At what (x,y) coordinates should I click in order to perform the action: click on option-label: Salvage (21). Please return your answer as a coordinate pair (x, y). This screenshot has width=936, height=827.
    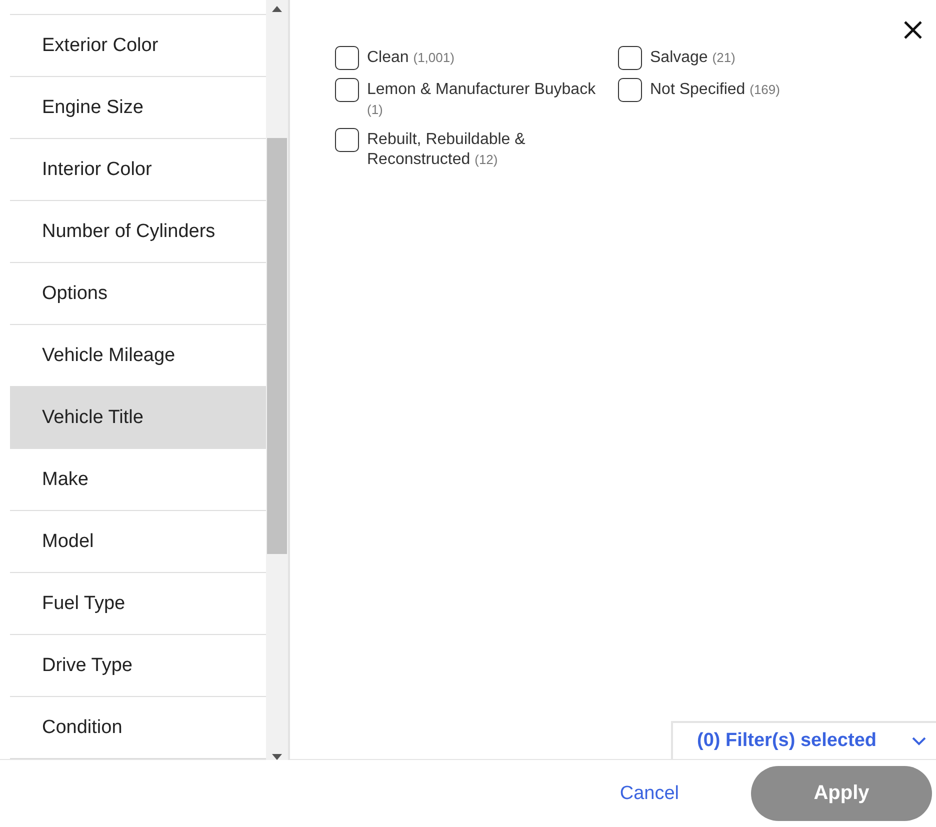
    Looking at the image, I should click on (693, 58).